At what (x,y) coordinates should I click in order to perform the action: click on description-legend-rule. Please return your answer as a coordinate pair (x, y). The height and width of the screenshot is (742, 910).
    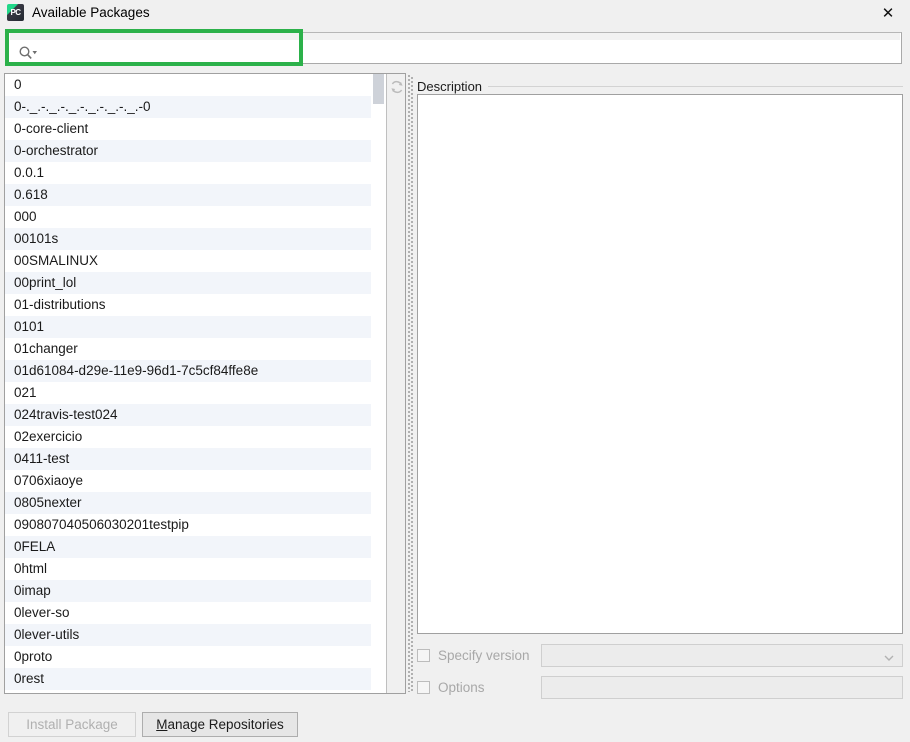
    Looking at the image, I should click on (660, 86).